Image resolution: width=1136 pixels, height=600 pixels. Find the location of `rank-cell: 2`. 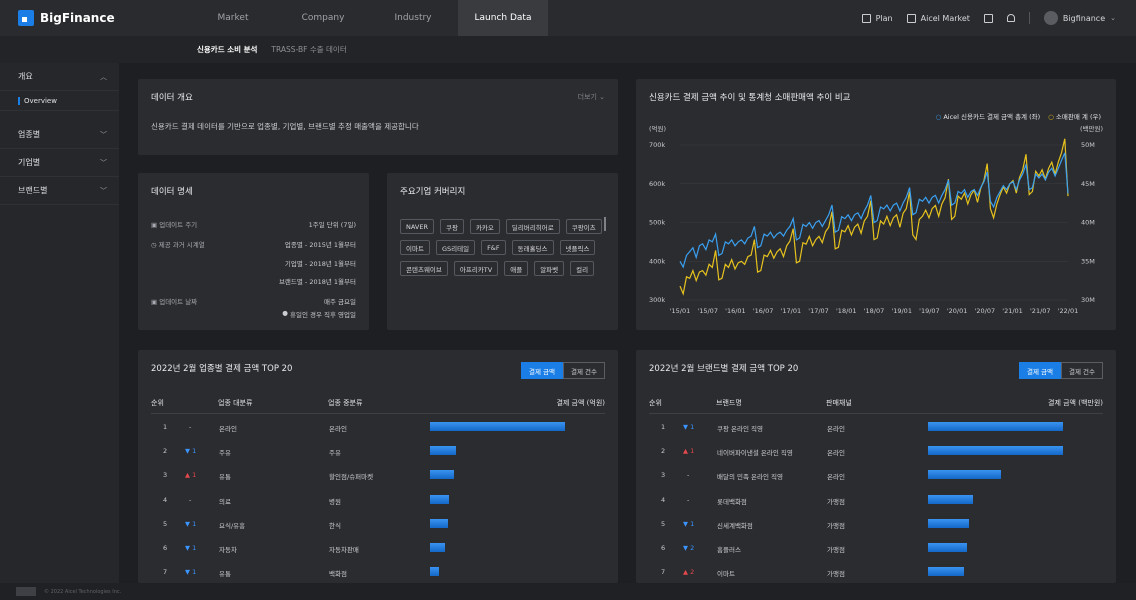

rank-cell: 2 is located at coordinates (165, 451).